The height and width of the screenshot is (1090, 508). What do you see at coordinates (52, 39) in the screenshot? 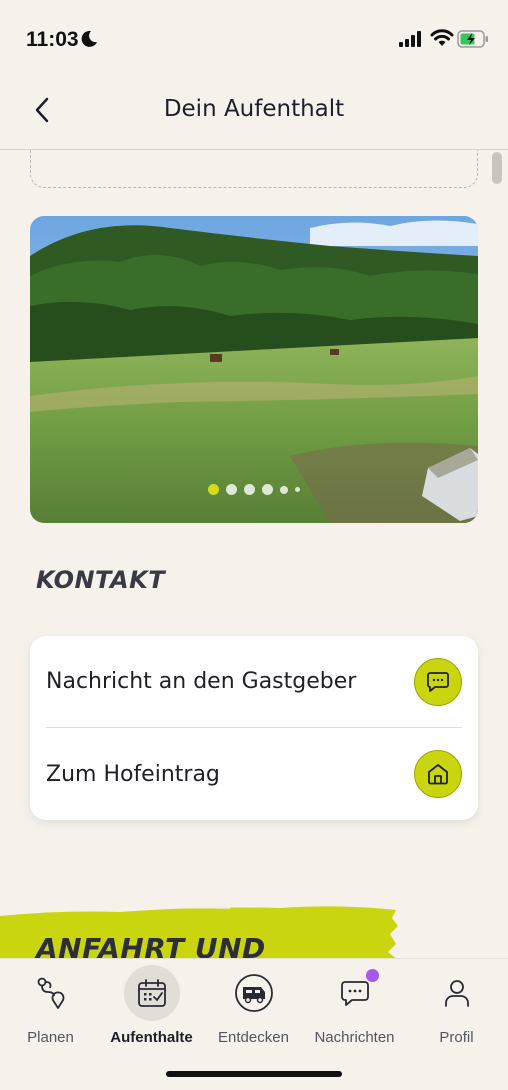
I see `status-time: 11:03` at bounding box center [52, 39].